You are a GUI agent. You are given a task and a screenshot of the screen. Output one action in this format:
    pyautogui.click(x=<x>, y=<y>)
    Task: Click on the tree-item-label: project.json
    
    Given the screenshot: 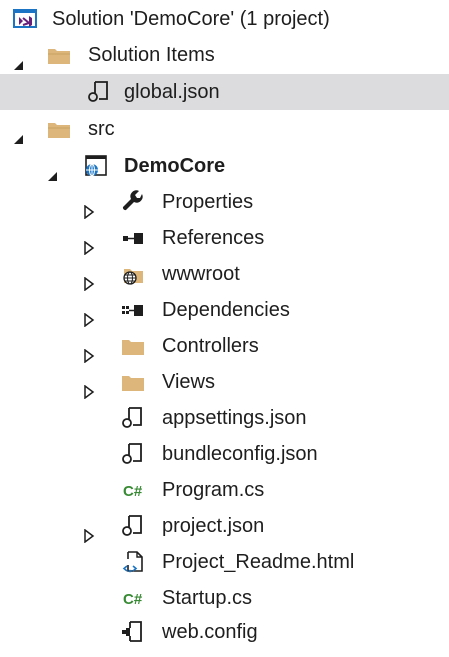 What is the action you would take?
    pyautogui.click(x=213, y=526)
    